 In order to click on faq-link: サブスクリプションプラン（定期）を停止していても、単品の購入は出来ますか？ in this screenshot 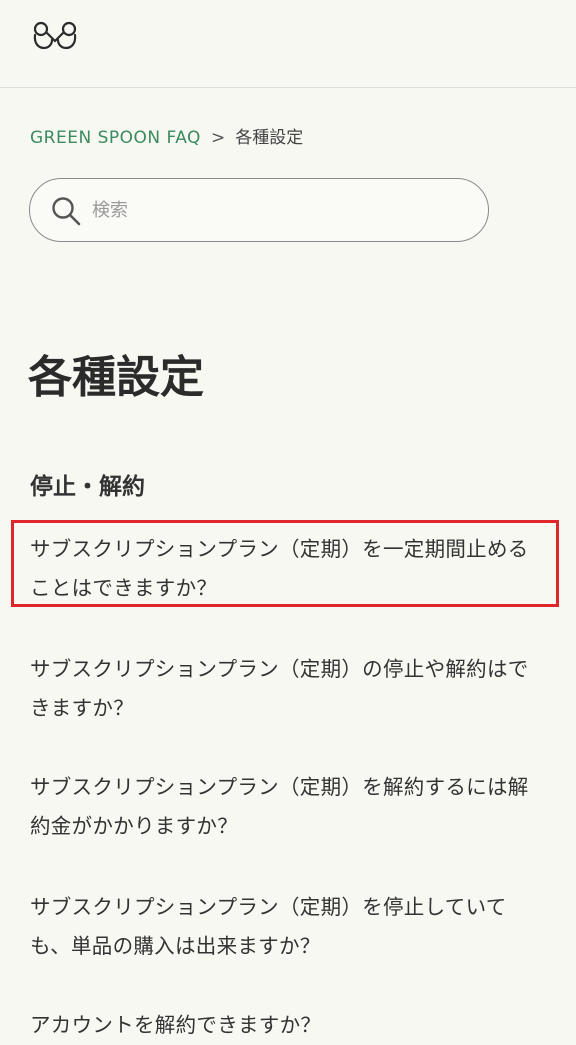, I will do `click(287, 927)`.